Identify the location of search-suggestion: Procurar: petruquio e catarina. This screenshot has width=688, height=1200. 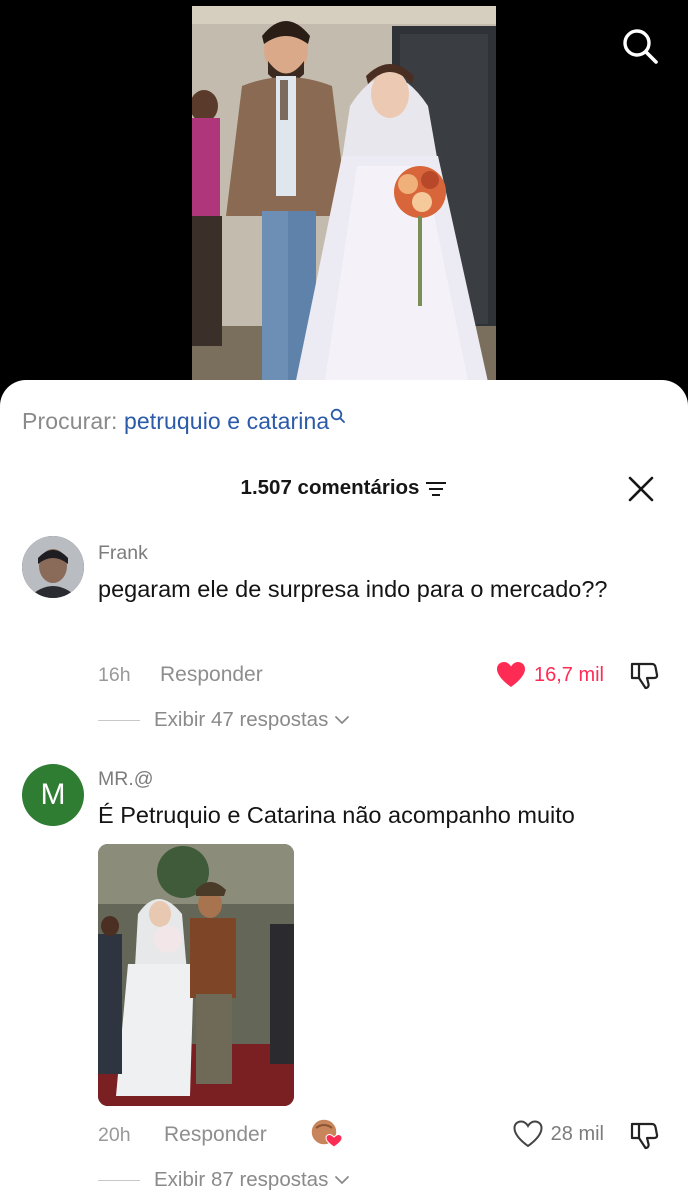
(184, 421).